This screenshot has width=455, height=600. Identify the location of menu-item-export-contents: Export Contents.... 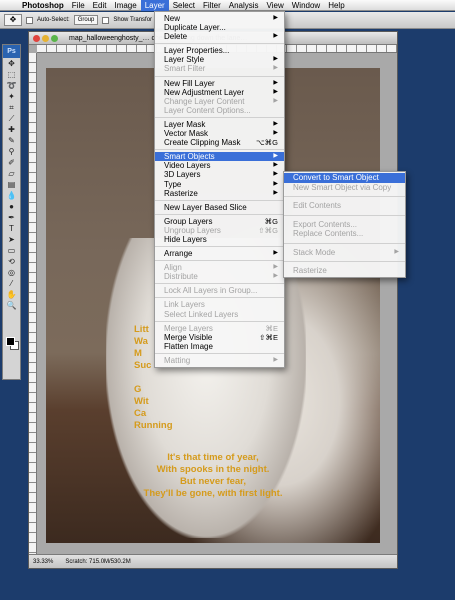
(344, 225).